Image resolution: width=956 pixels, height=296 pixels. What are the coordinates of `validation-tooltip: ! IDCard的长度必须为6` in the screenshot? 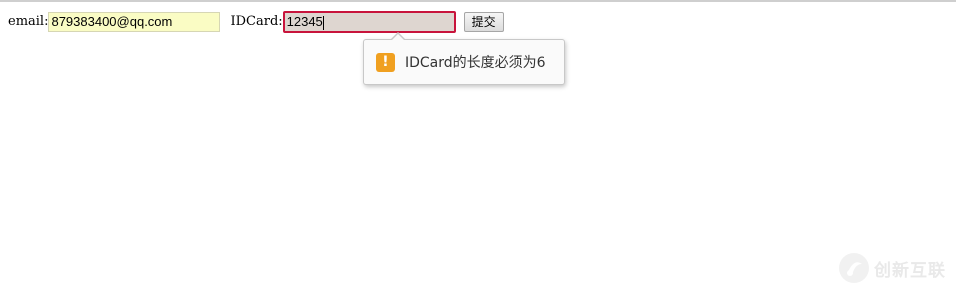 It's located at (464, 58).